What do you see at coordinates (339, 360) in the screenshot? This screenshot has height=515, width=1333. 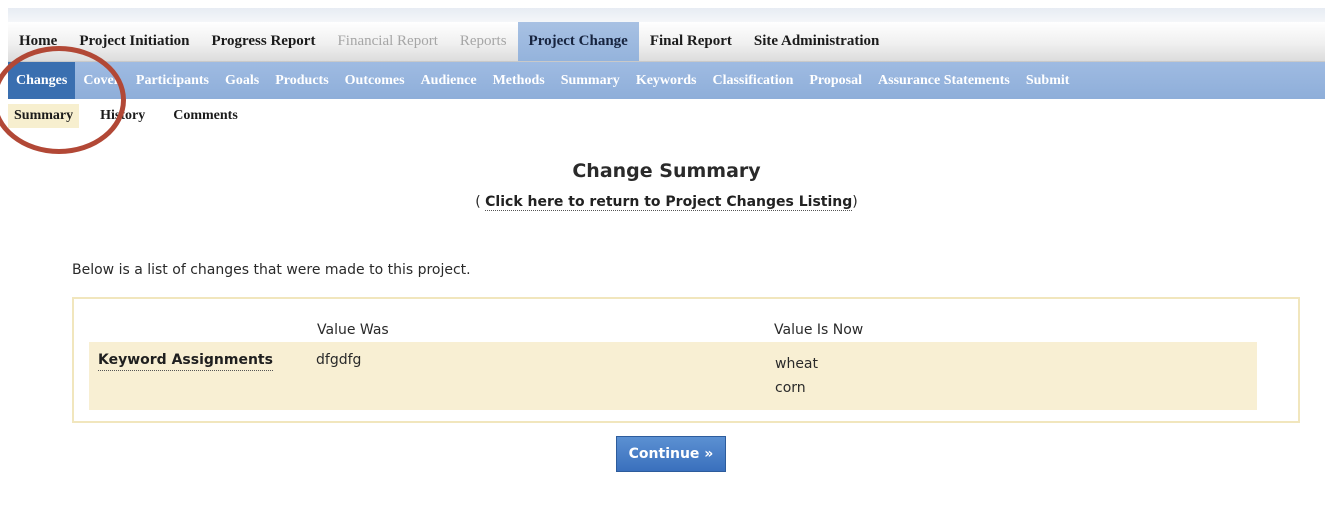 I see `old-value: dfgdfg` at bounding box center [339, 360].